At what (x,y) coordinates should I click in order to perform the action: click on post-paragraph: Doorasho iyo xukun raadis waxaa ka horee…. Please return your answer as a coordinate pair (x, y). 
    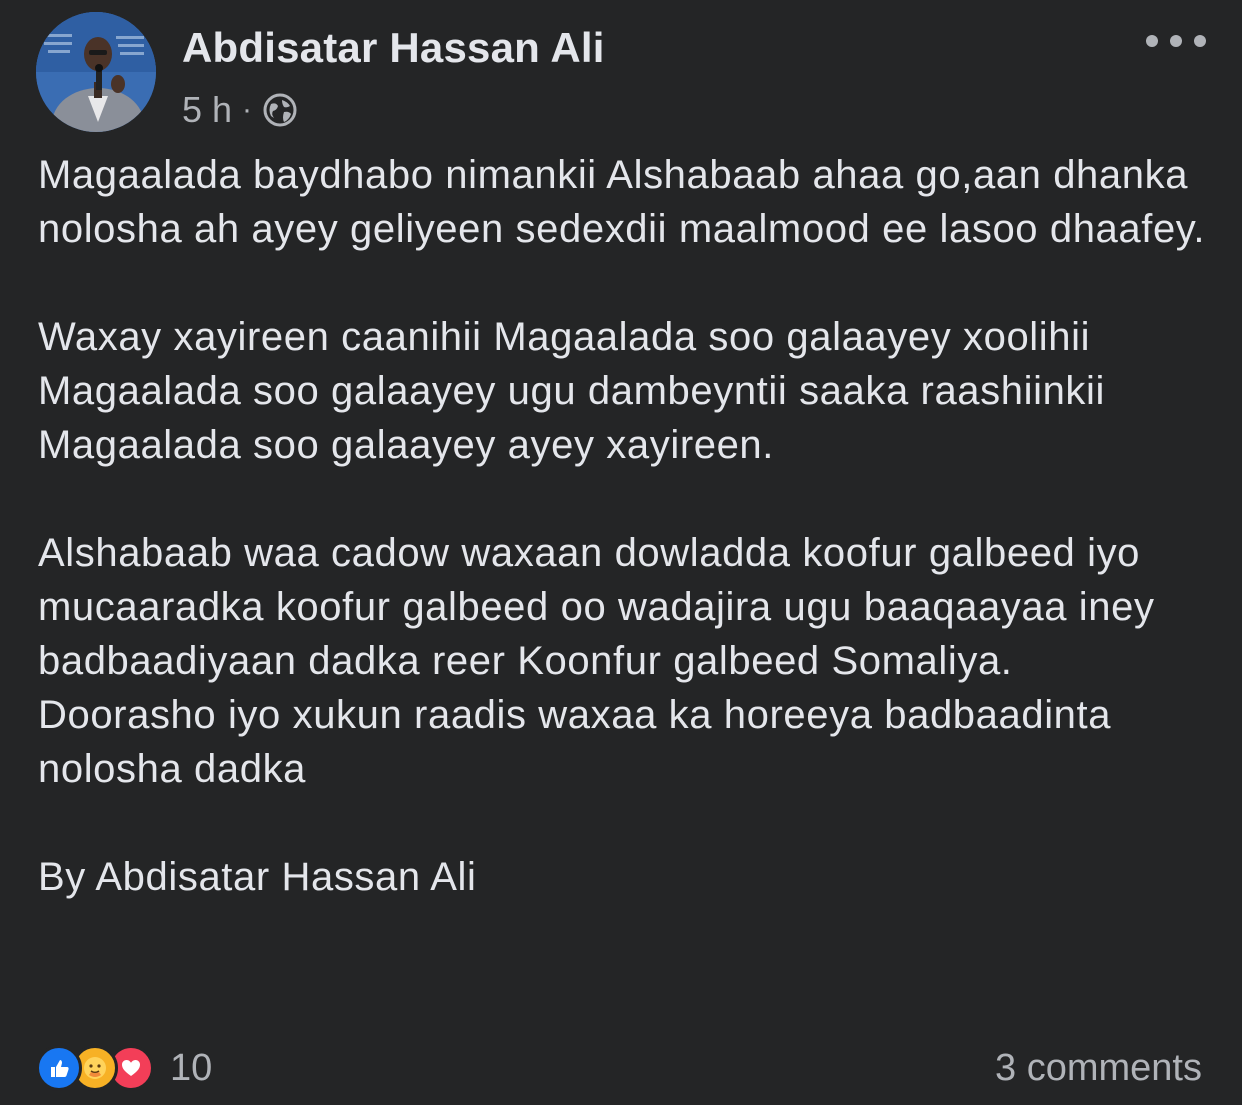
    Looking at the image, I should click on (575, 742).